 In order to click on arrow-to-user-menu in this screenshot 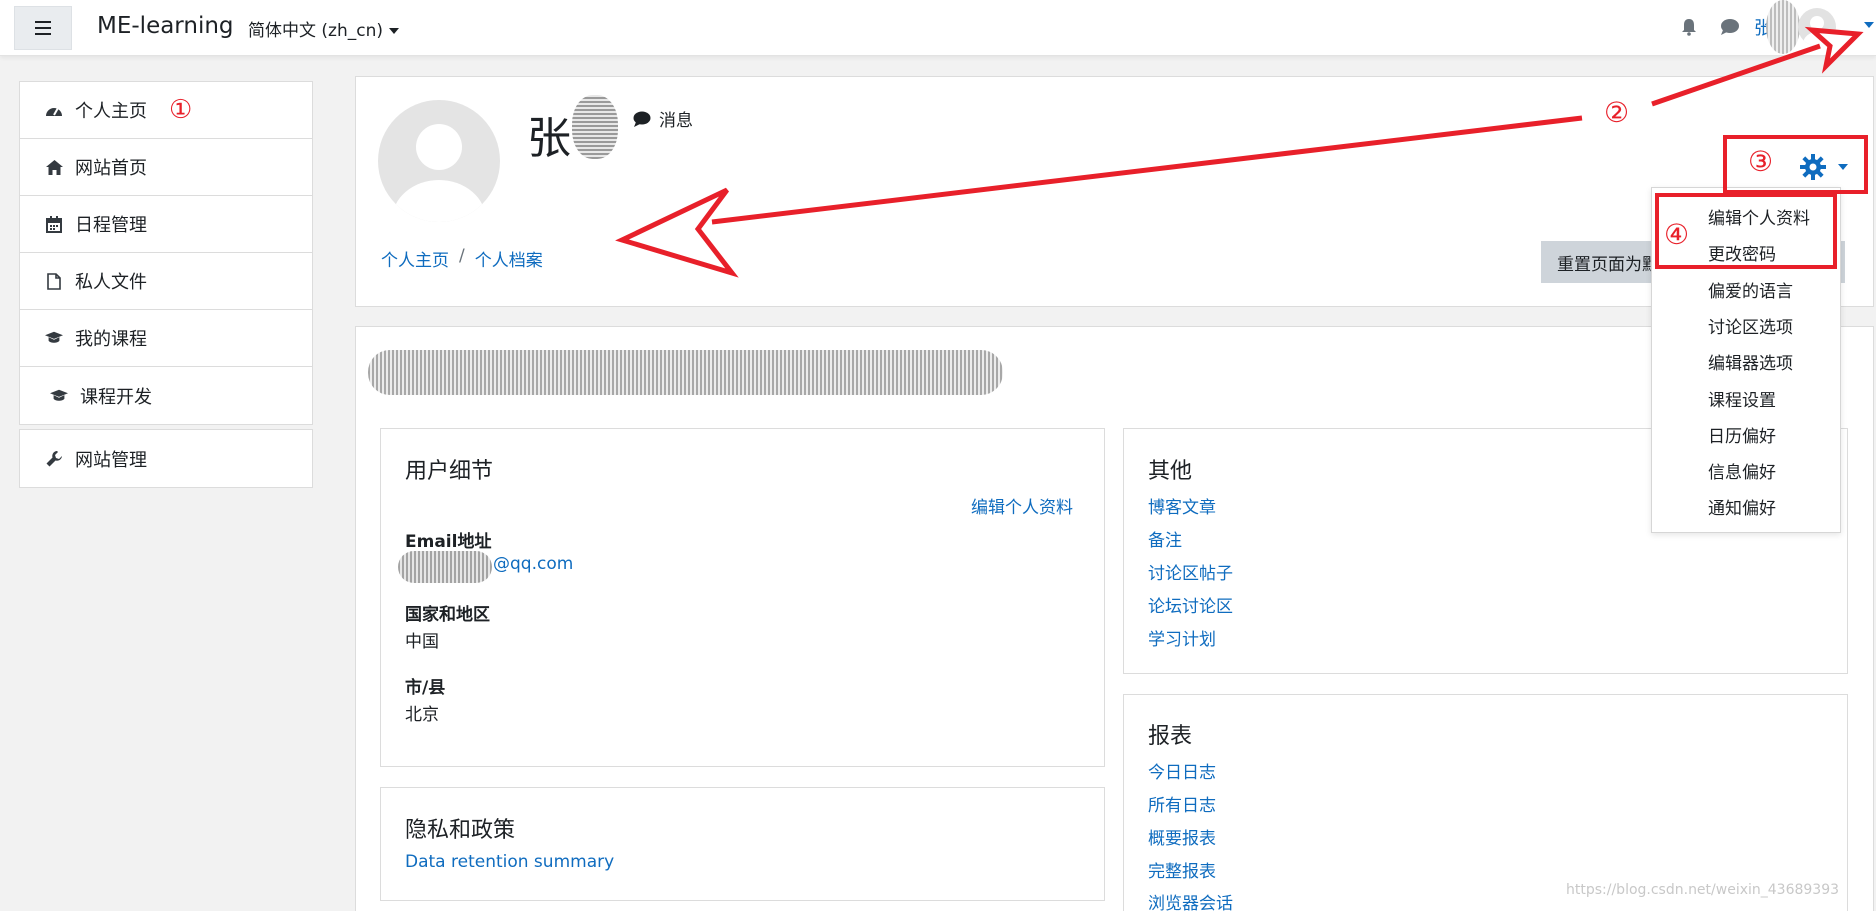, I will do `click(1757, 66)`.